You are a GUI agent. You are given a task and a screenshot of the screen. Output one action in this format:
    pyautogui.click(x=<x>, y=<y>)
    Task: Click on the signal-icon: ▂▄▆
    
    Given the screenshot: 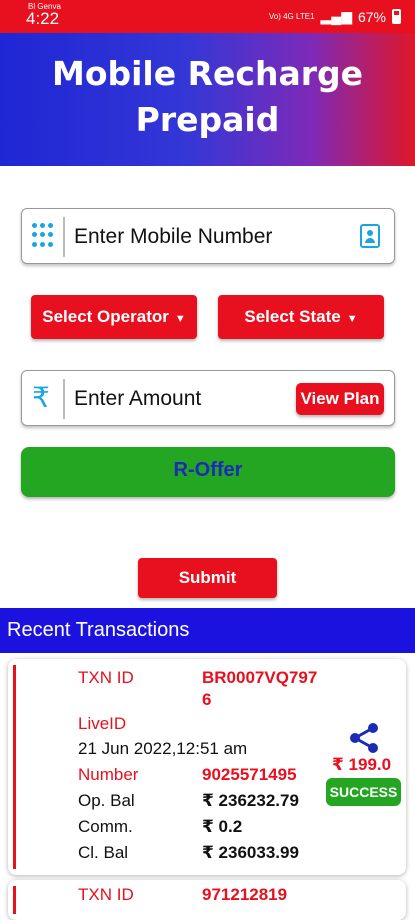 What is the action you would take?
    pyautogui.click(x=336, y=16)
    